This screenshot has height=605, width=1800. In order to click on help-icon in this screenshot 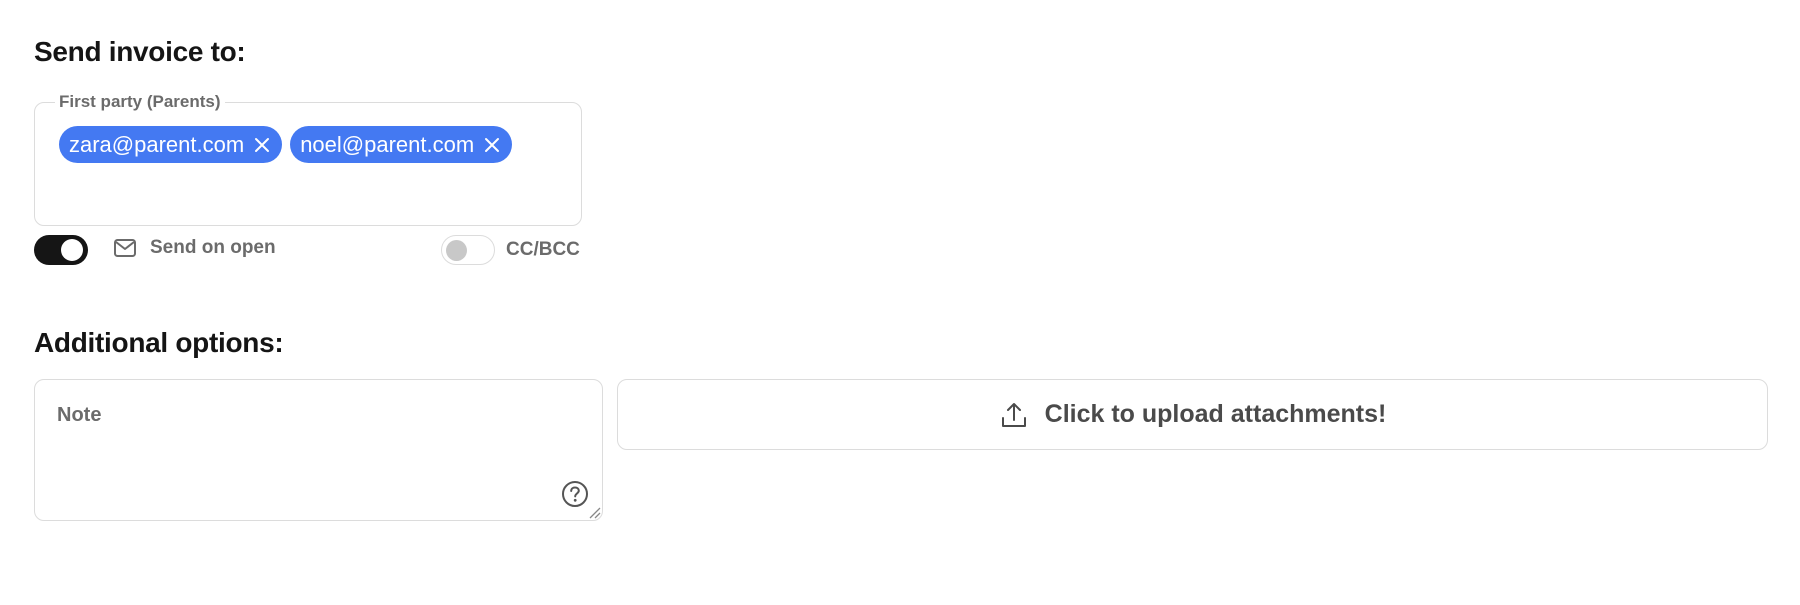, I will do `click(575, 494)`.